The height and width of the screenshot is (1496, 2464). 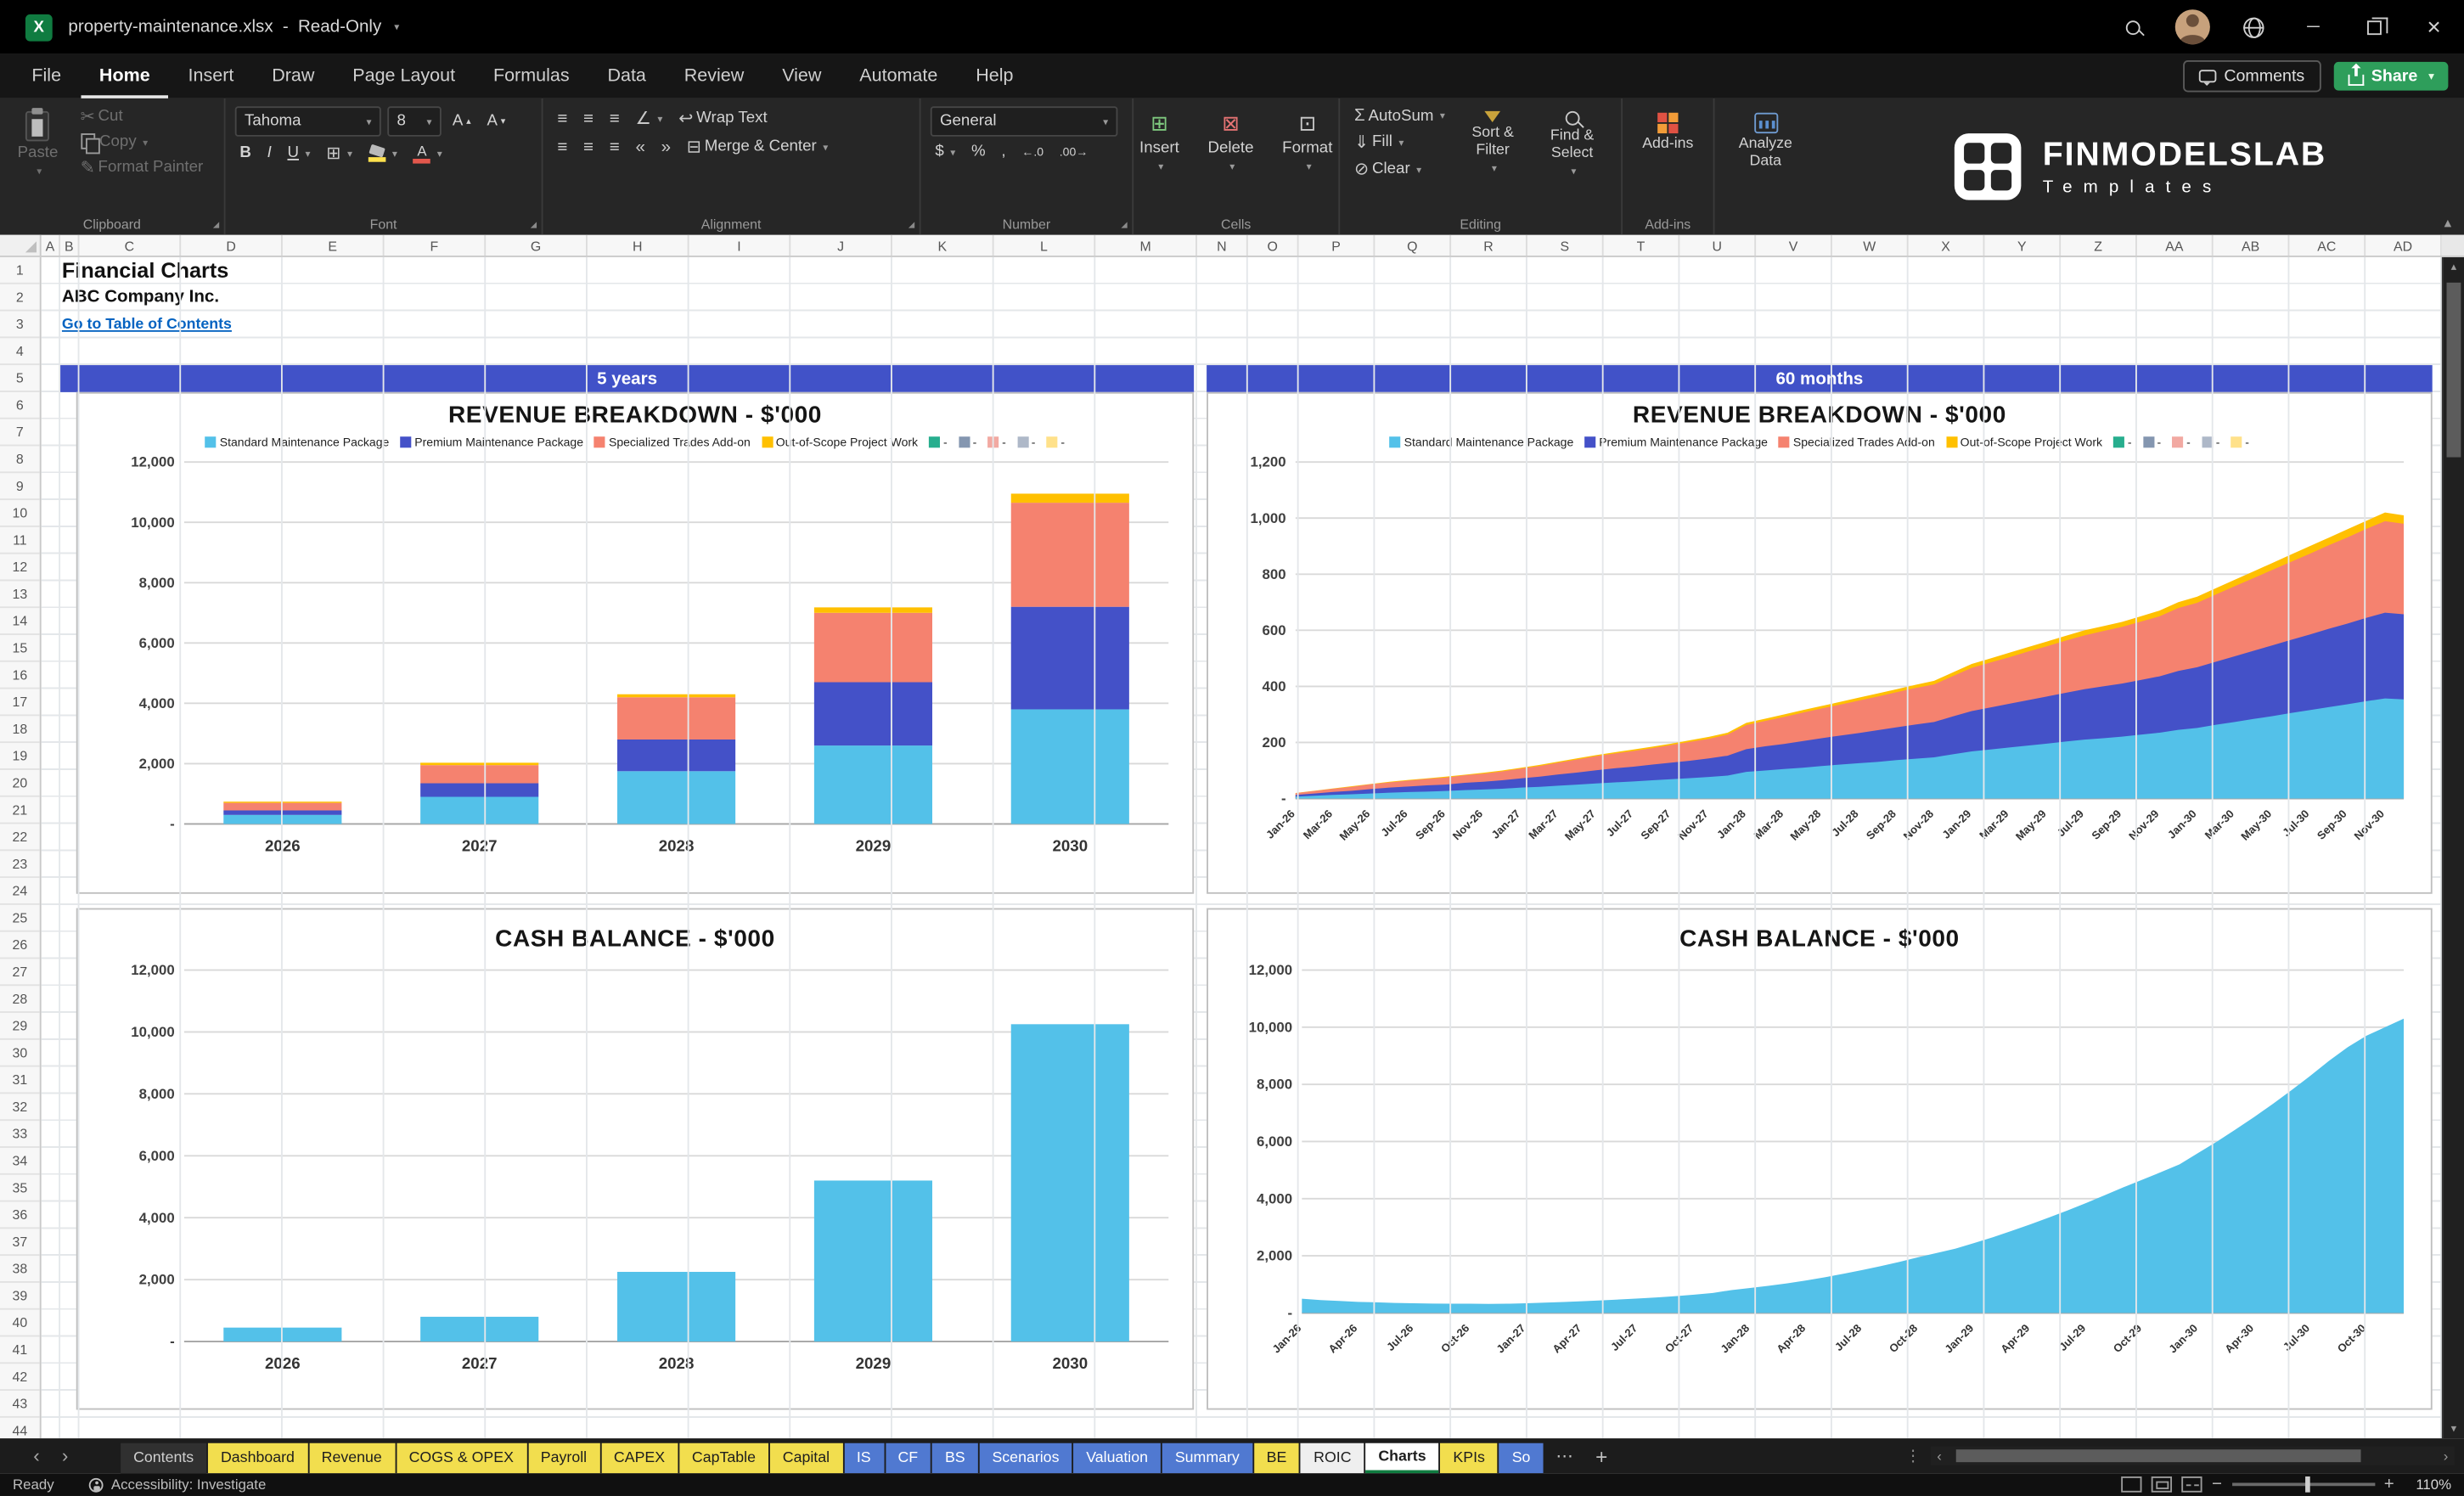 What do you see at coordinates (2430, 76) in the screenshot?
I see `share-dropdown-chevron: ▾` at bounding box center [2430, 76].